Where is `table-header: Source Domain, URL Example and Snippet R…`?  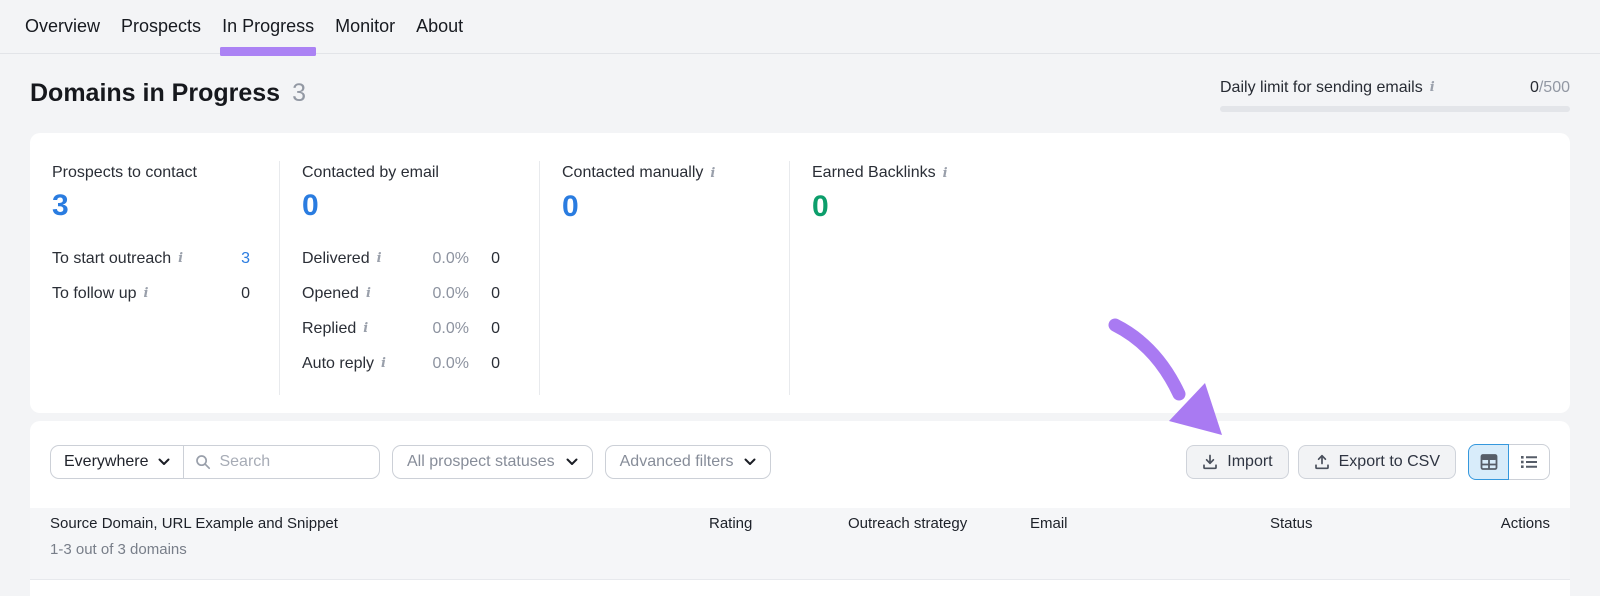
table-header: Source Domain, URL Example and Snippet R… is located at coordinates (800, 544).